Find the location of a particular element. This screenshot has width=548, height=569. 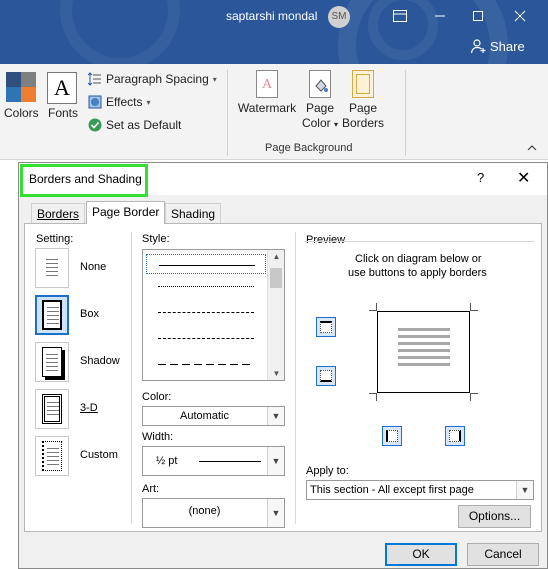

group-divider is located at coordinates (227, 113).